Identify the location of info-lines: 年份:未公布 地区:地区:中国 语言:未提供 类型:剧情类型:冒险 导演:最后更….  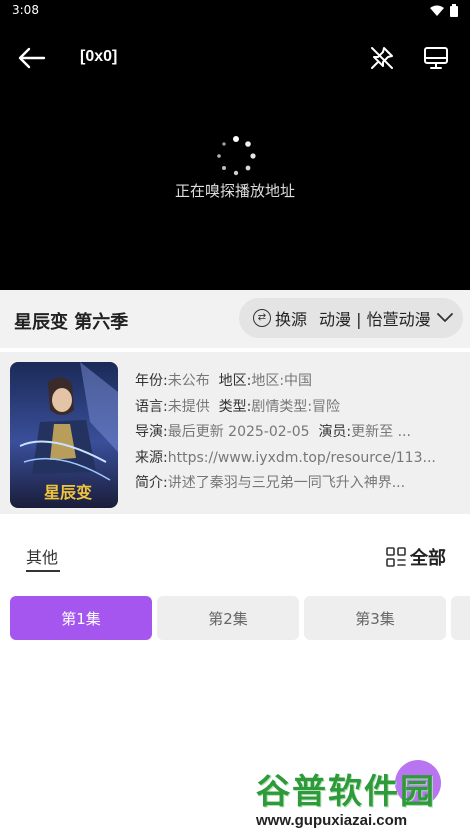
(300, 434).